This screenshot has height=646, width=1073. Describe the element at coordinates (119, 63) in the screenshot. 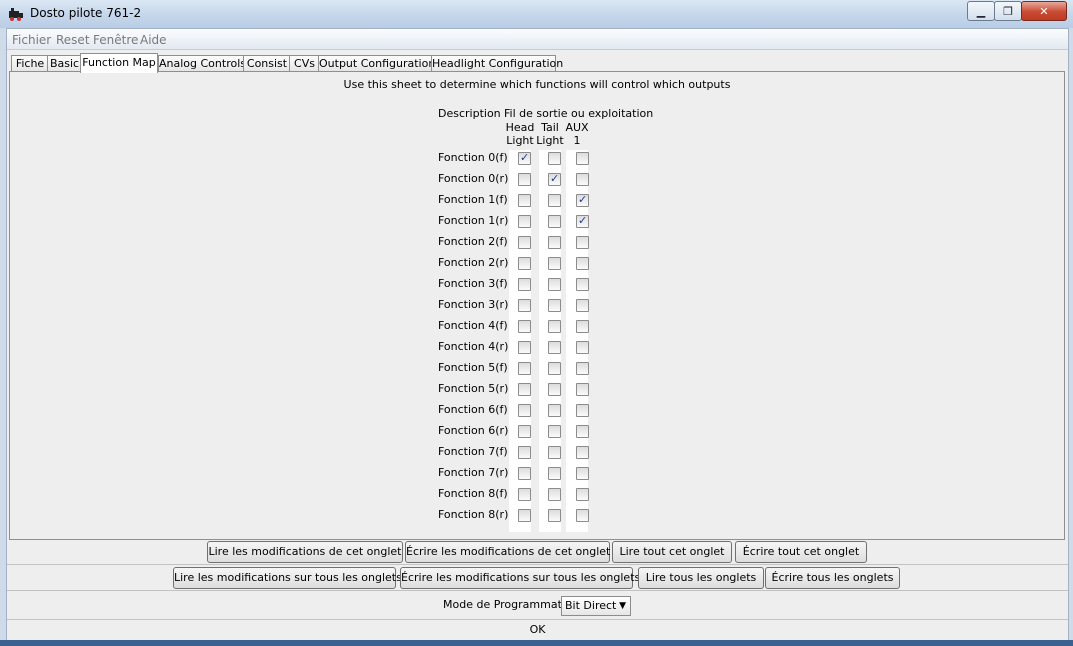

I see `tab-function-map: Function Map` at that location.